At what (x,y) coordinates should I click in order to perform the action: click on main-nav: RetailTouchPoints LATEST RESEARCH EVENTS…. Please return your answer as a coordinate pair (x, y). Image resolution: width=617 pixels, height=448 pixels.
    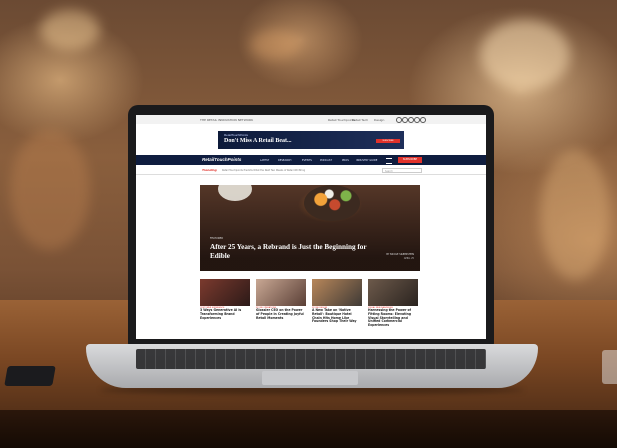
    Looking at the image, I should click on (311, 160).